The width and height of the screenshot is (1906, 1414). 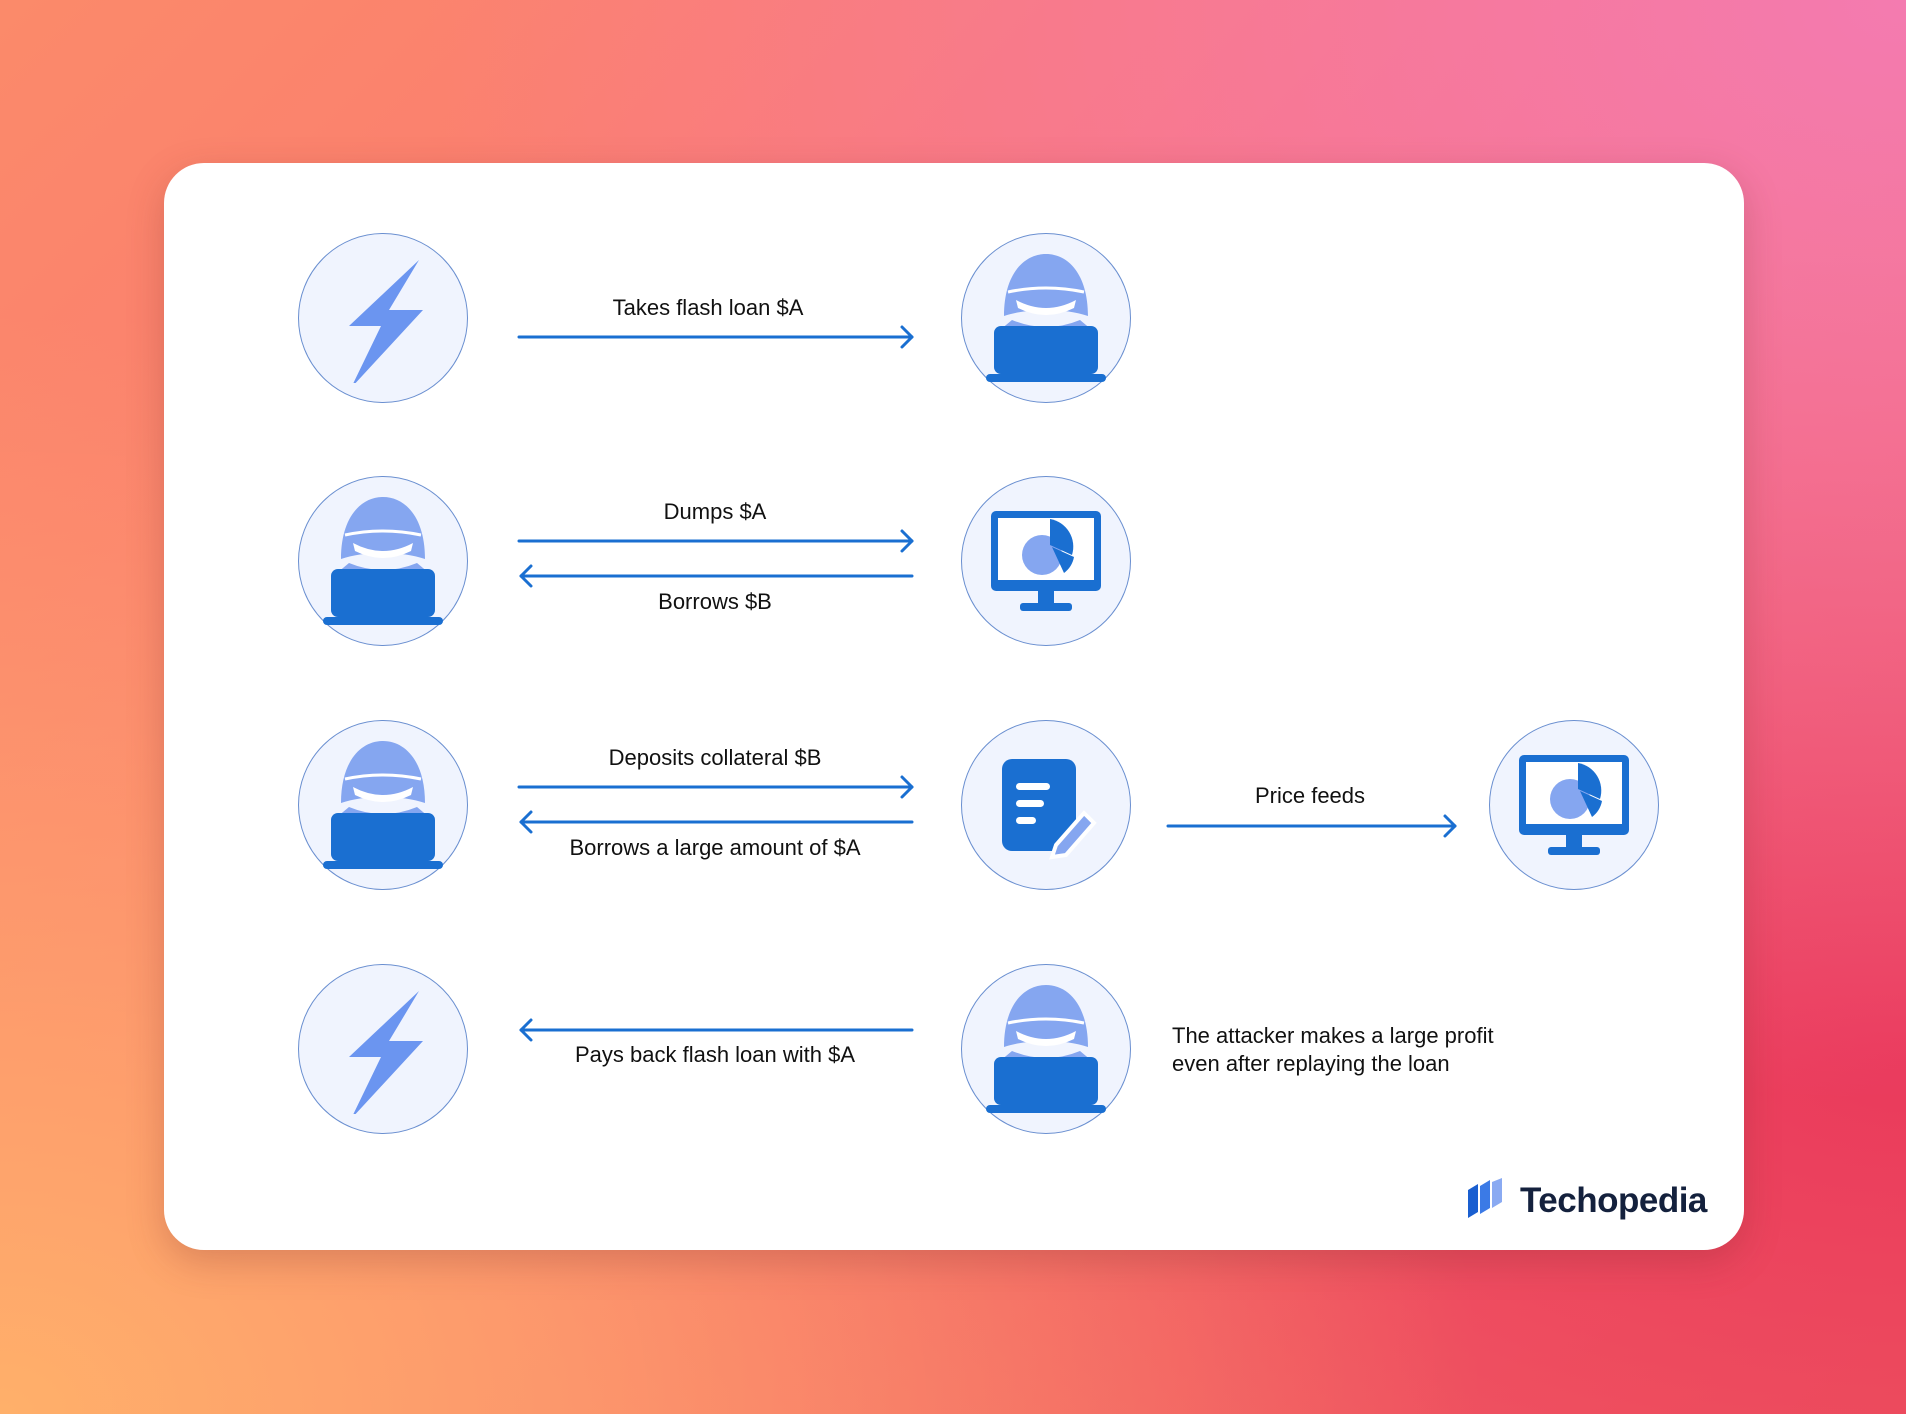 I want to click on arrow-deposits-collateral, so click(x=715, y=787).